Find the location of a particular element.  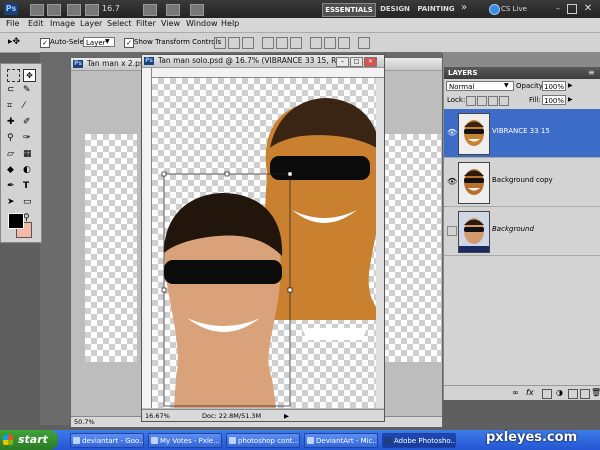

auto-align-icon is located at coordinates (364, 43).